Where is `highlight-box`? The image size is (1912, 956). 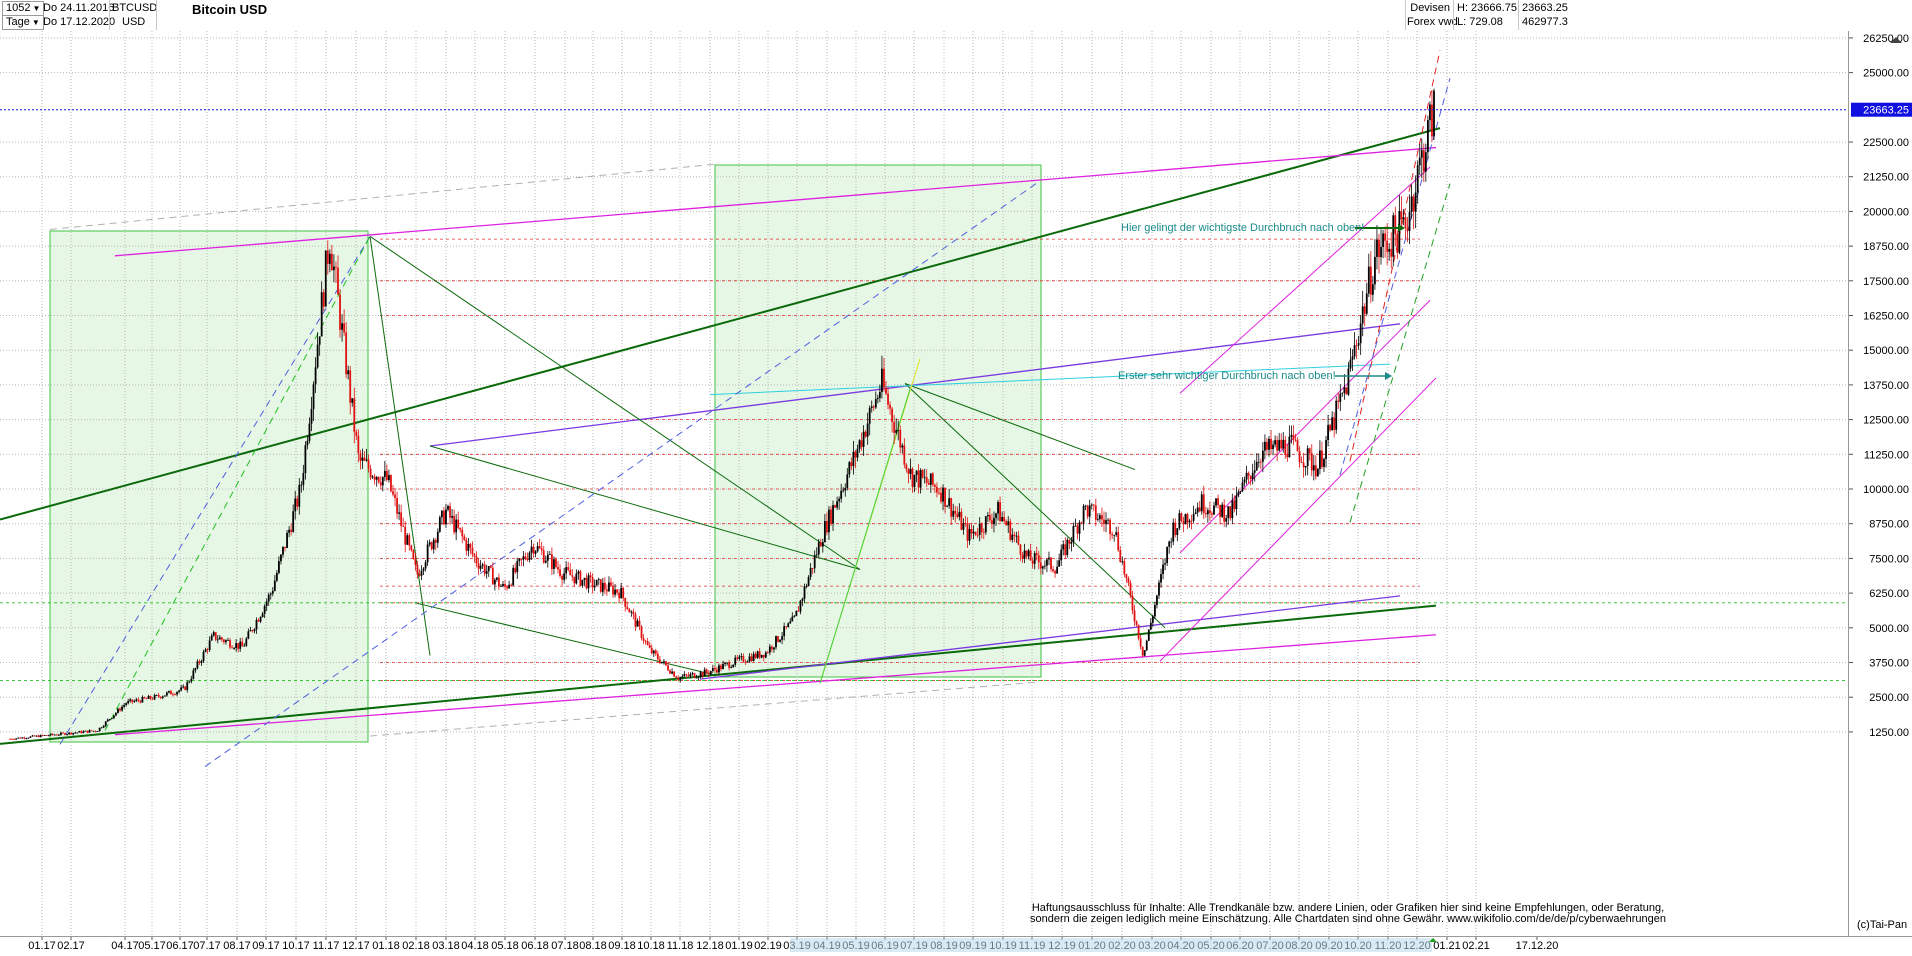 highlight-box is located at coordinates (878, 421).